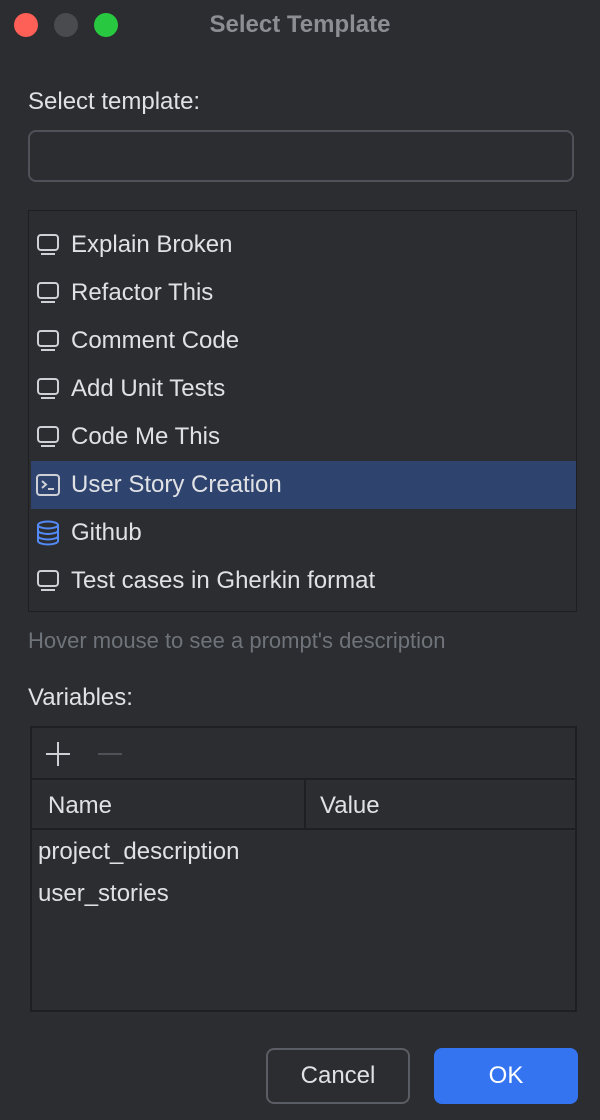 The width and height of the screenshot is (600, 1120). What do you see at coordinates (303, 389) in the screenshot?
I see `template-item-add-unit-tests: Add Unit Tests` at bounding box center [303, 389].